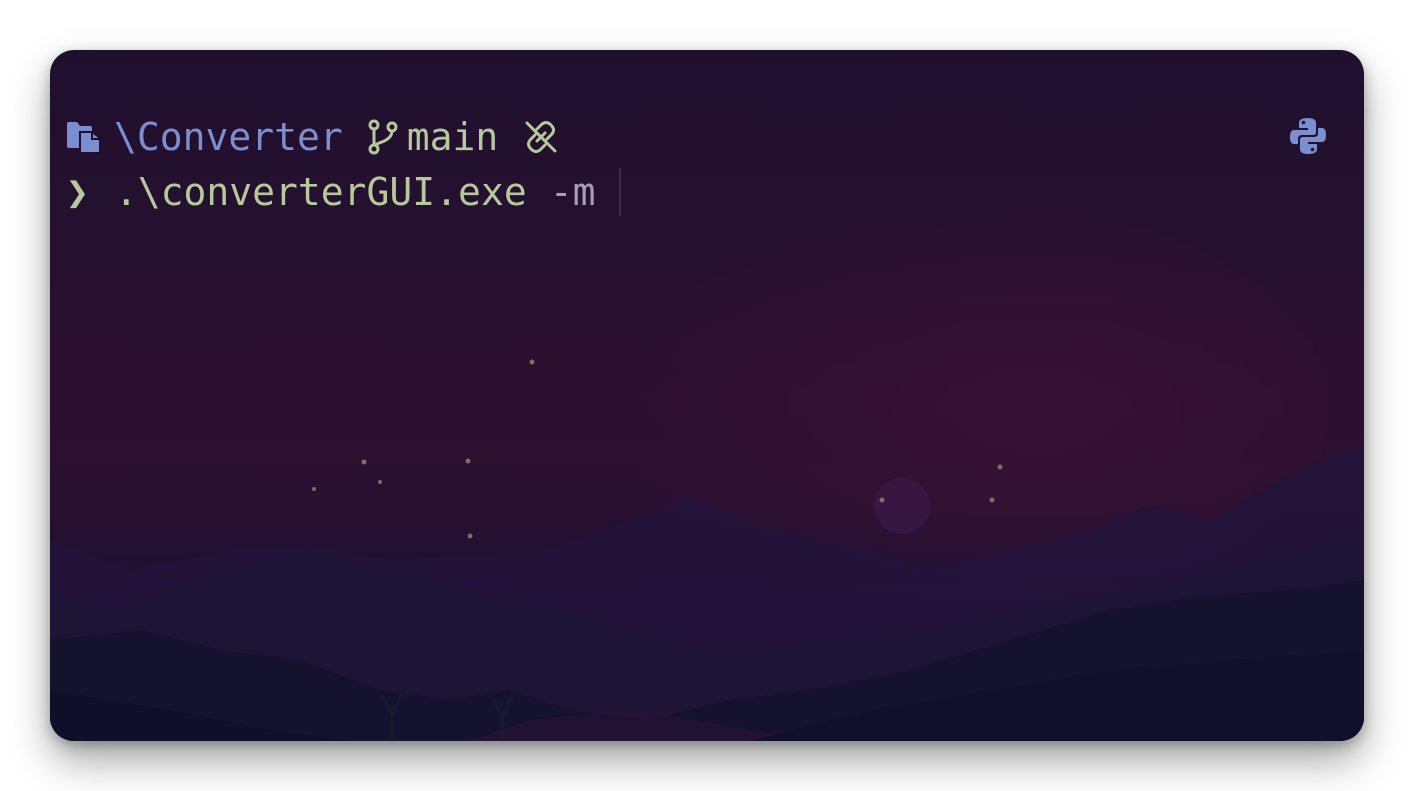  I want to click on folder-icon, so click(84, 137).